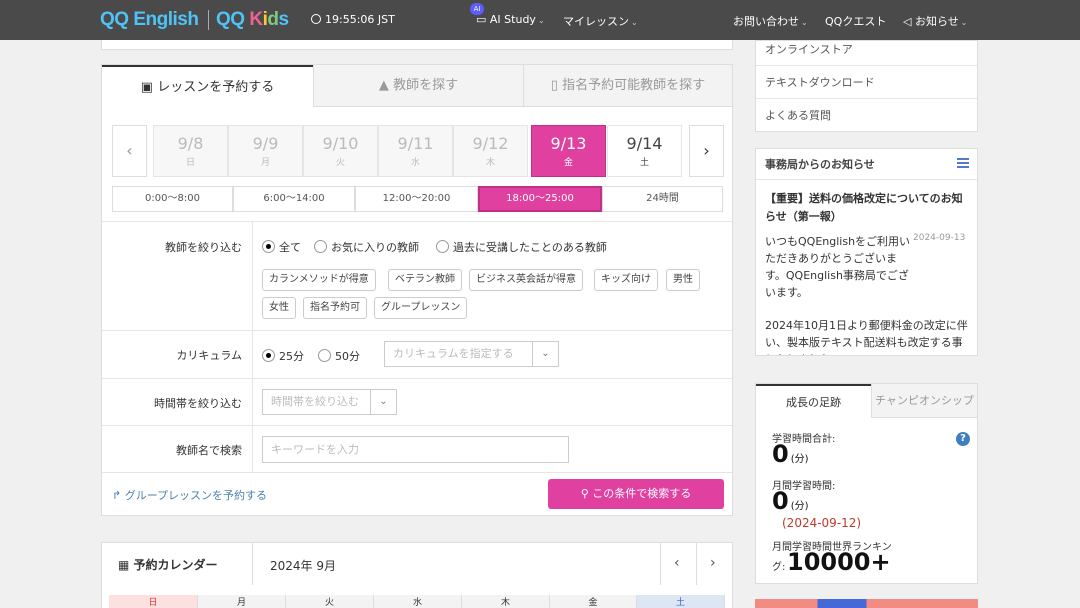 The image size is (1080, 608). I want to click on tag-chip: キッズ向け, so click(626, 280).